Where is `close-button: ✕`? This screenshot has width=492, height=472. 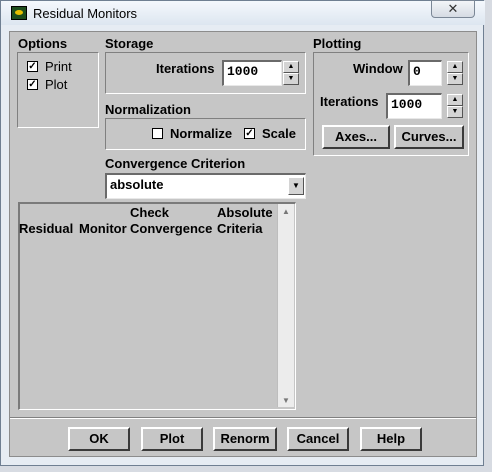
close-button: ✕ is located at coordinates (453, 9).